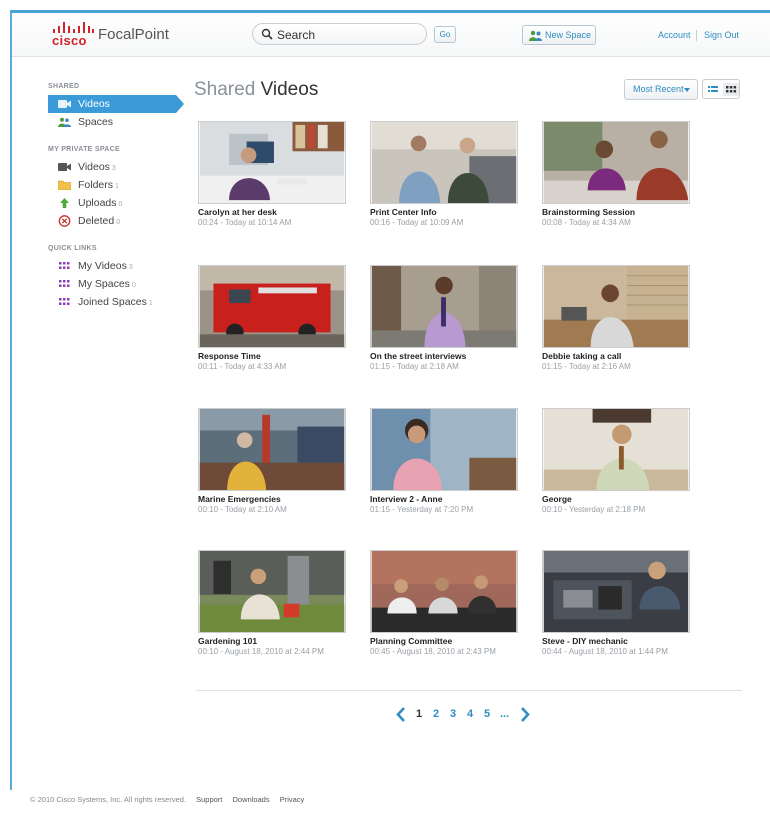 This screenshot has width=770, height=814. I want to click on list-view-icon, so click(713, 89).